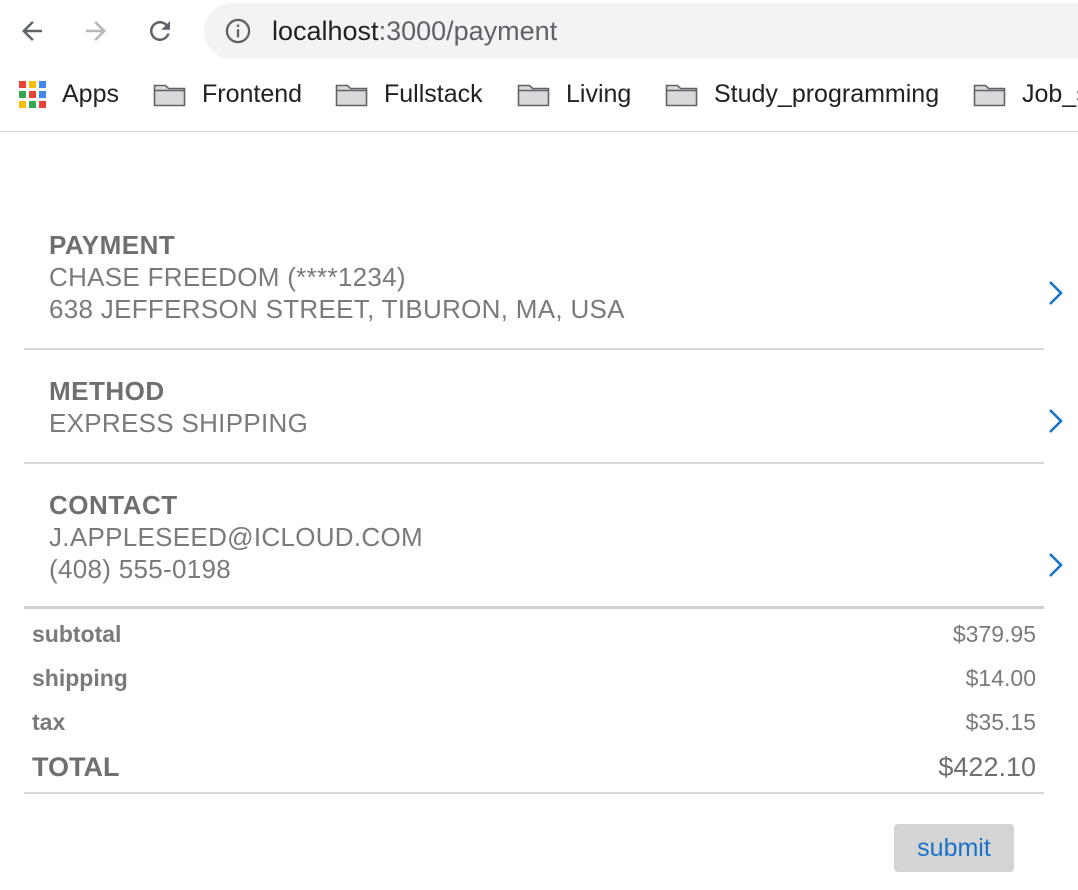 This screenshot has height=890, width=1078. I want to click on total-row: TOTAL $422.10, so click(534, 767).